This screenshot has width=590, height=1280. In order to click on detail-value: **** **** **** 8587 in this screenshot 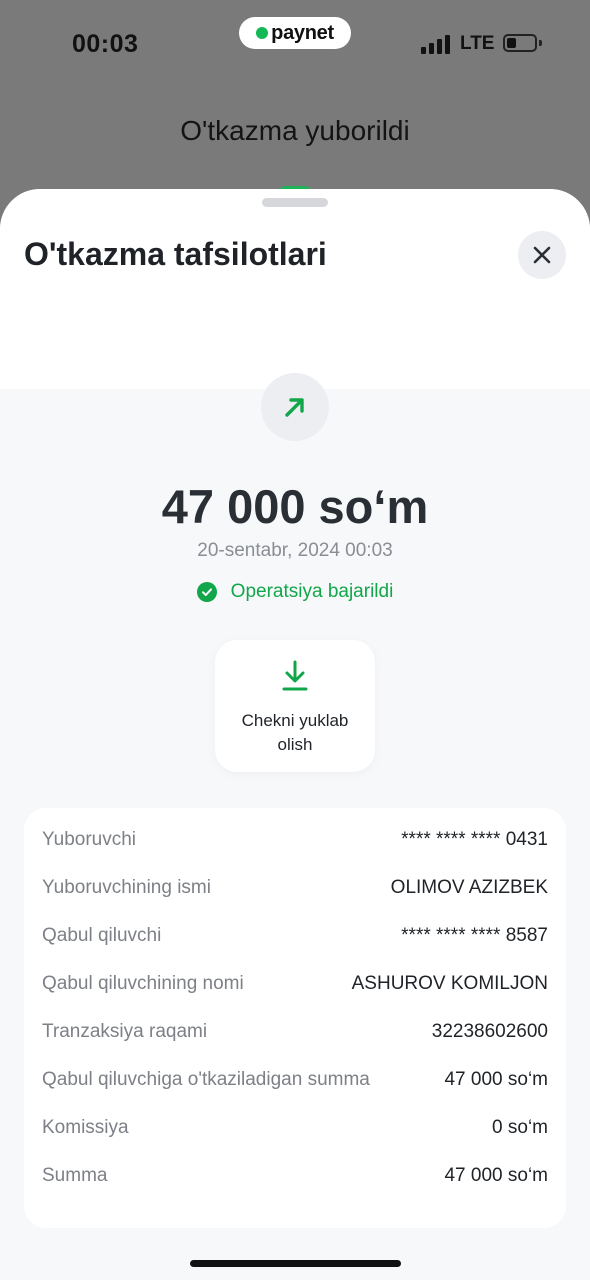, I will do `click(474, 935)`.